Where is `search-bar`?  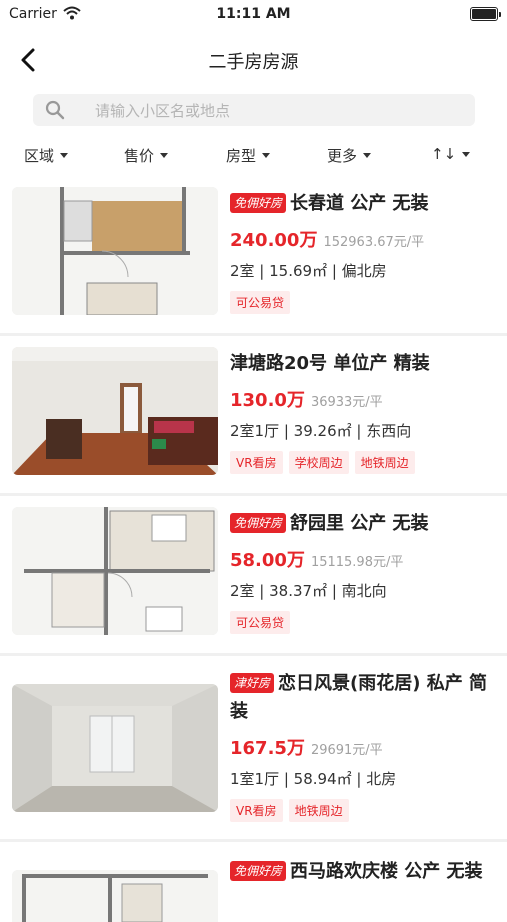 search-bar is located at coordinates (254, 111).